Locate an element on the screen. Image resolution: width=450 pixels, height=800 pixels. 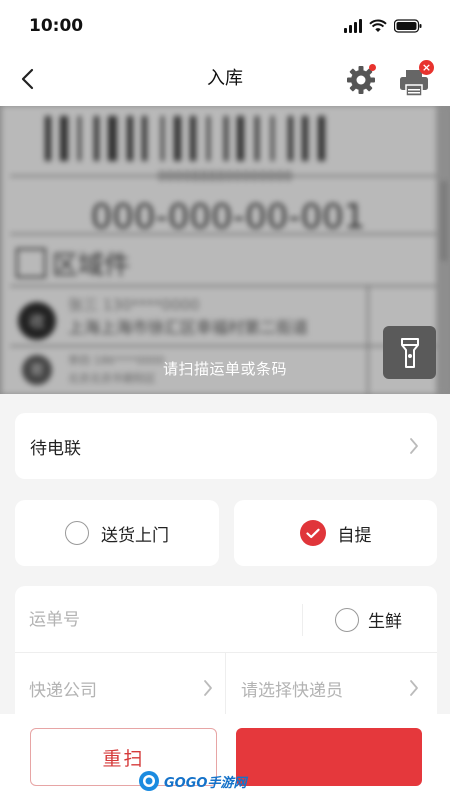
label-receiver-line1: 张三 130****0000 is located at coordinates (134, 305).